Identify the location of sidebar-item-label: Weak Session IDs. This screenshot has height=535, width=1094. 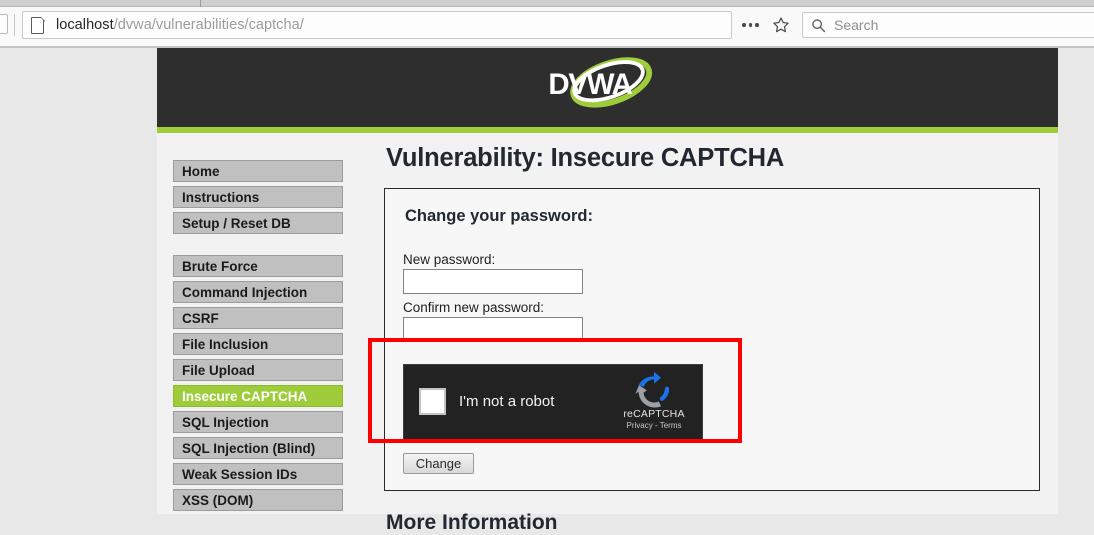
(240, 474).